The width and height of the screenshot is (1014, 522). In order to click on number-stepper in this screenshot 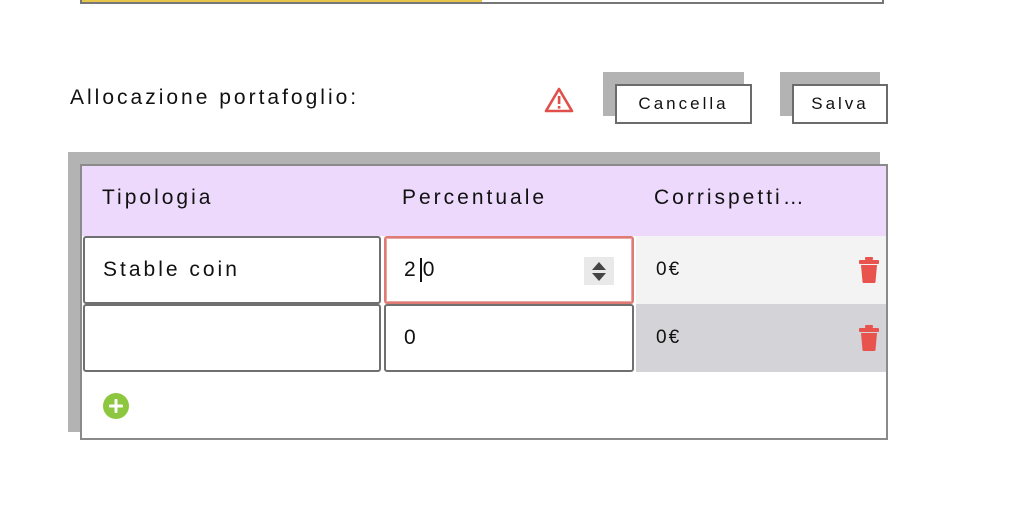, I will do `click(599, 271)`.